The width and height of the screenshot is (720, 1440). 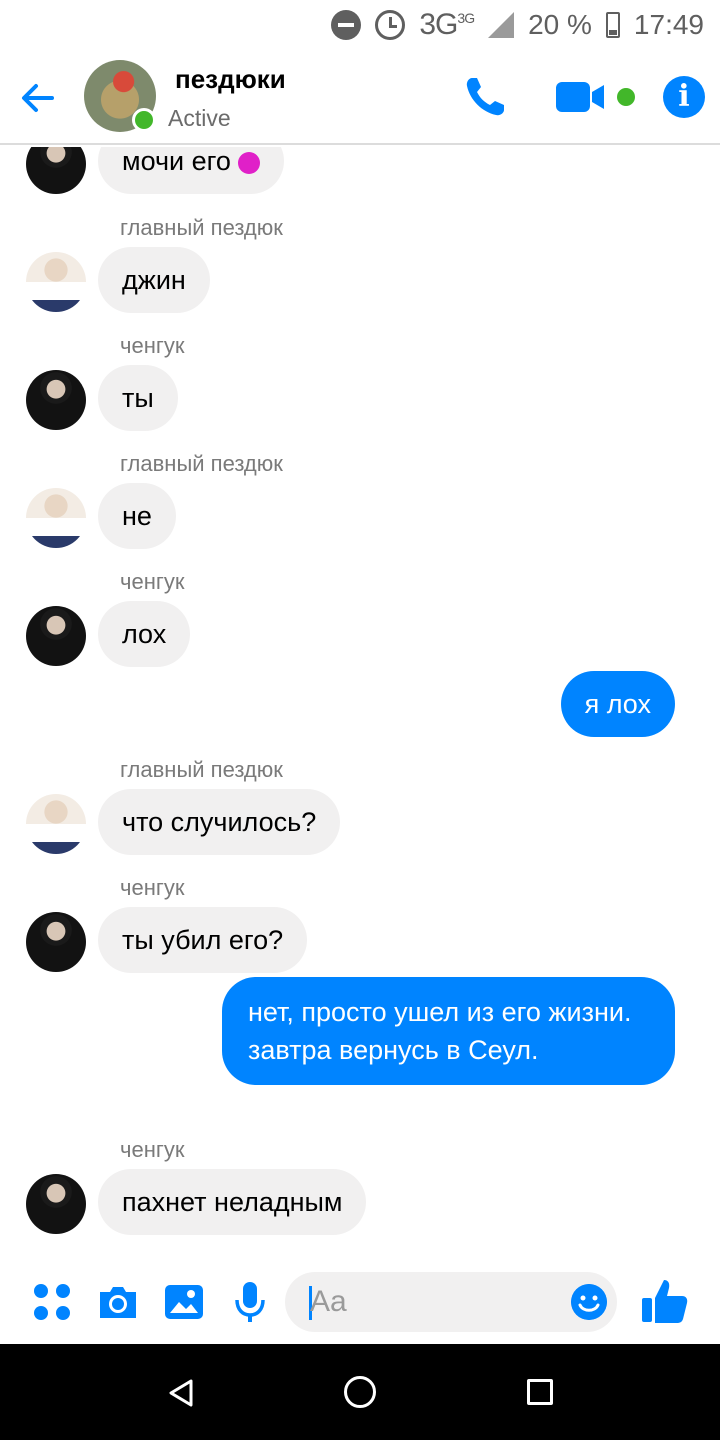 I want to click on clock: 17:49, so click(x=668, y=24).